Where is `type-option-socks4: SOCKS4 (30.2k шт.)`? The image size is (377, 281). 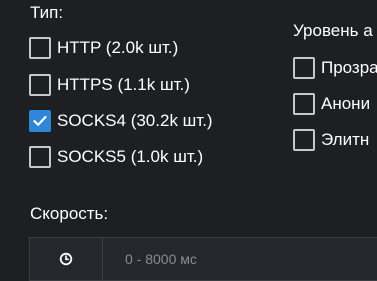
type-option-socks4: SOCKS4 (30.2k шт.) is located at coordinates (121, 121).